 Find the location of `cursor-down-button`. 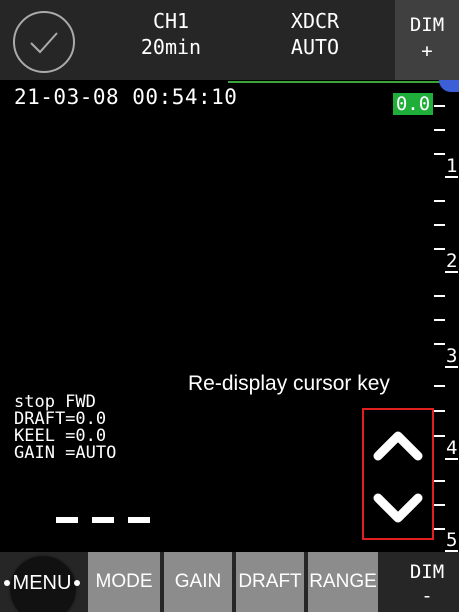

cursor-down-button is located at coordinates (398, 510).